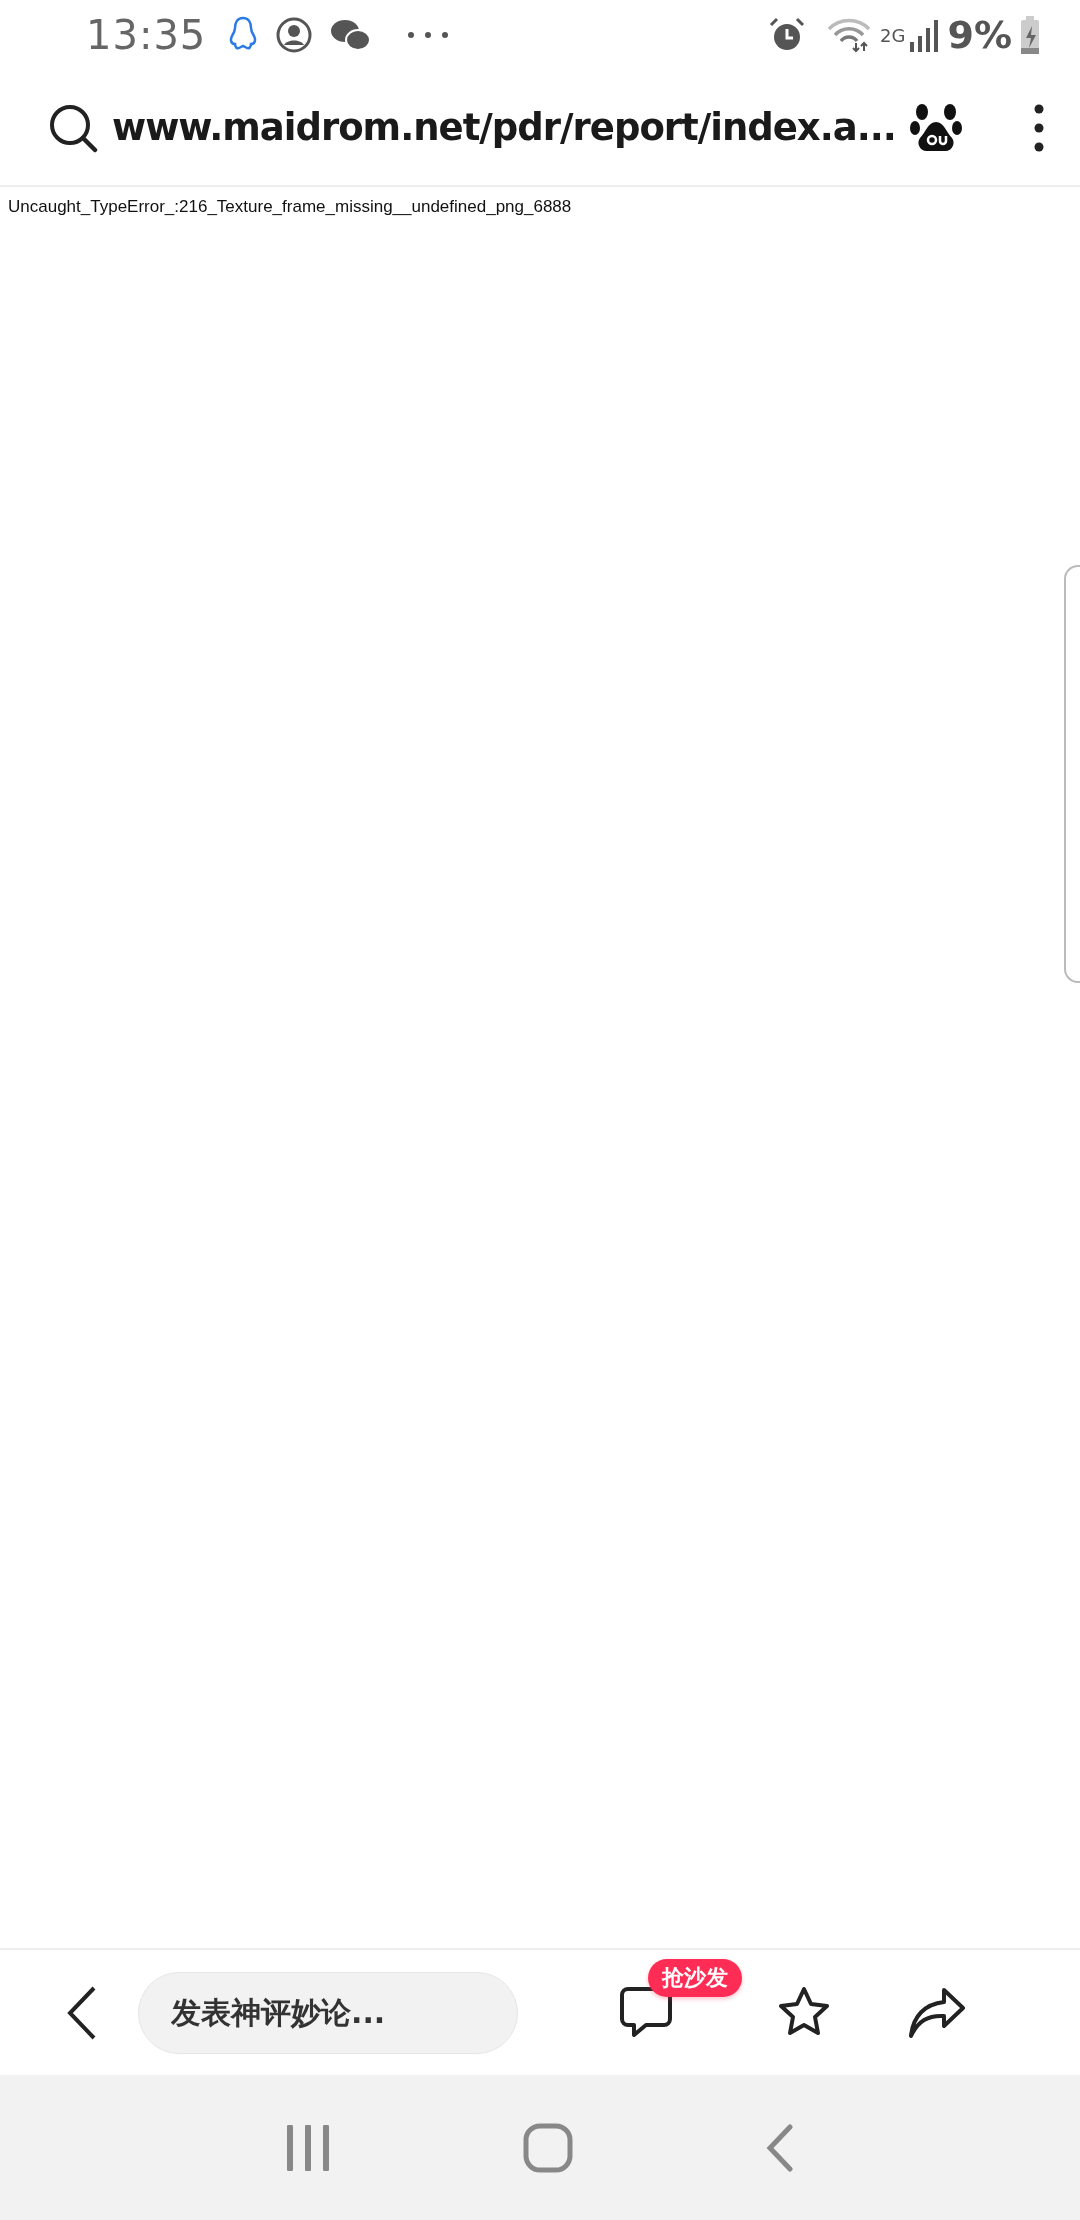 The height and width of the screenshot is (2220, 1080). I want to click on error-message: Uncaught_TypeError_:216_Texture_frame_missing__undefined_png_6888, so click(290, 207).